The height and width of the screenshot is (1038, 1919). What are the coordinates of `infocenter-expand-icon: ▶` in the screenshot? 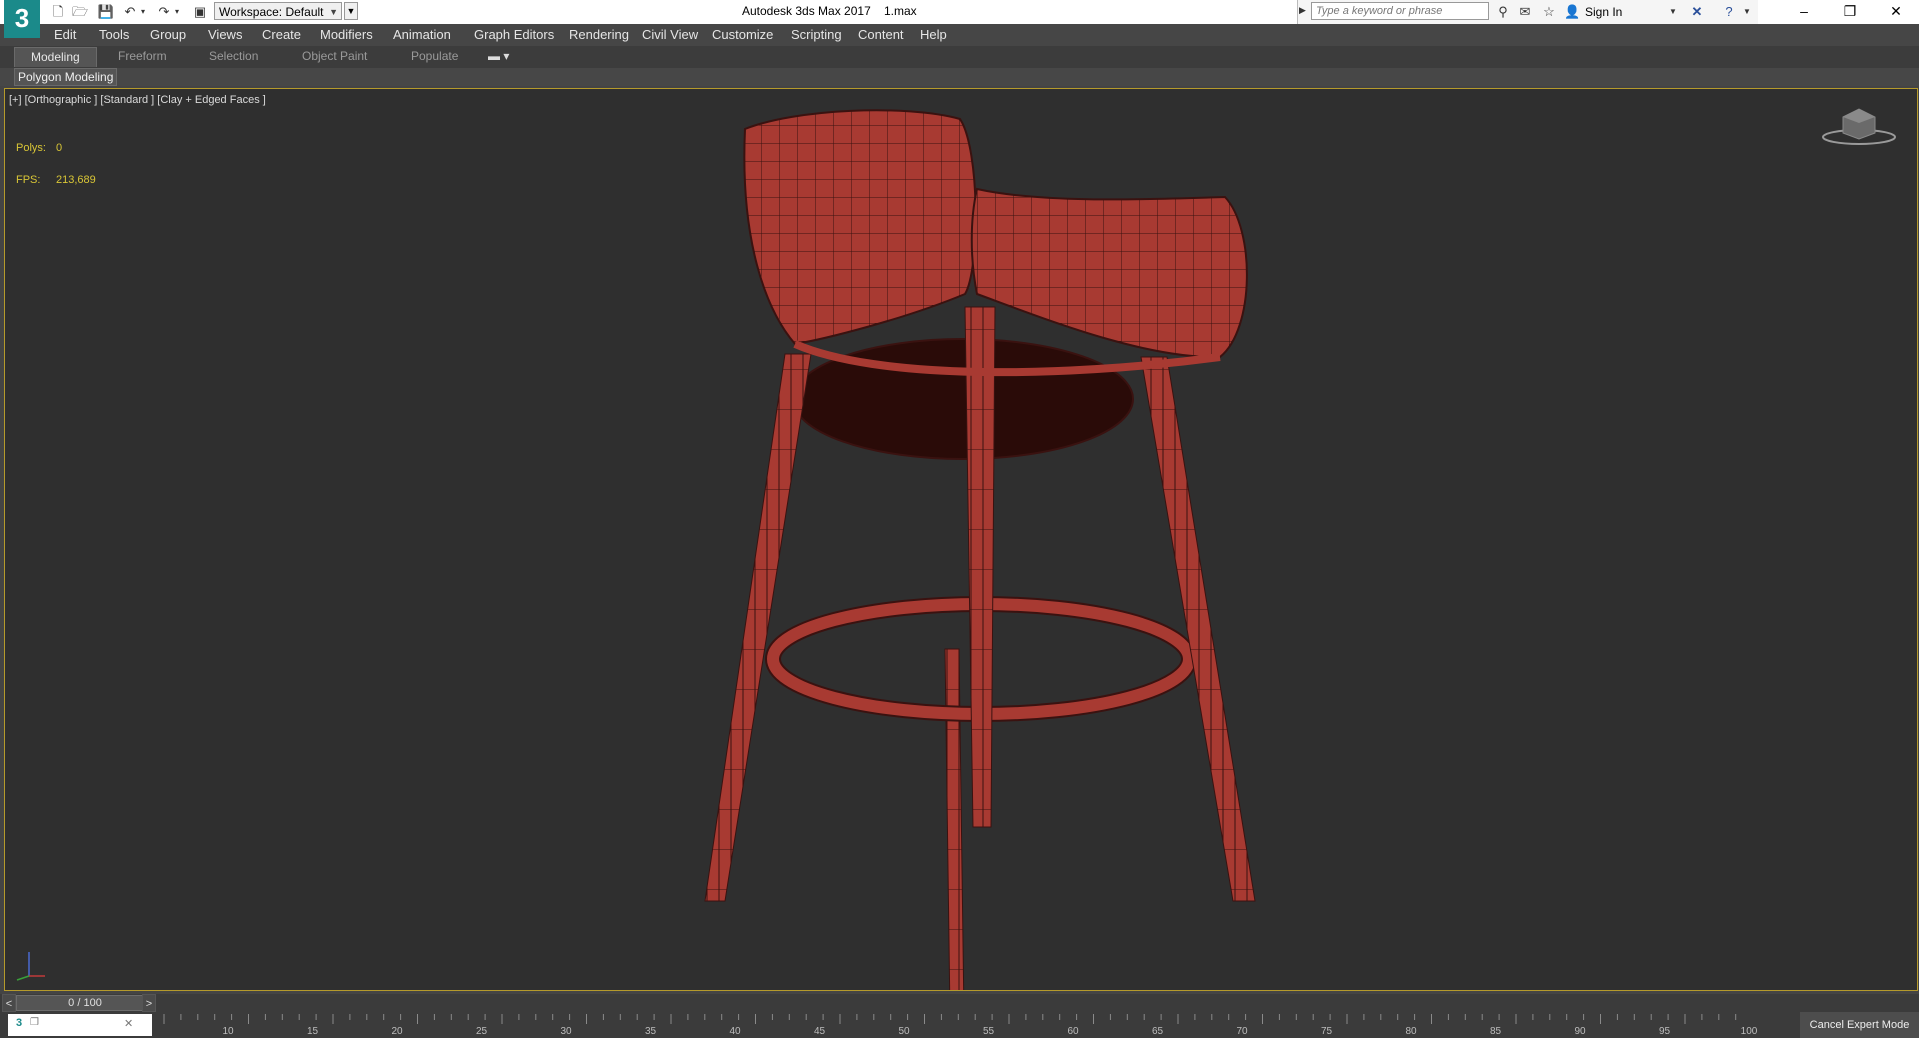 It's located at (1302, 10).